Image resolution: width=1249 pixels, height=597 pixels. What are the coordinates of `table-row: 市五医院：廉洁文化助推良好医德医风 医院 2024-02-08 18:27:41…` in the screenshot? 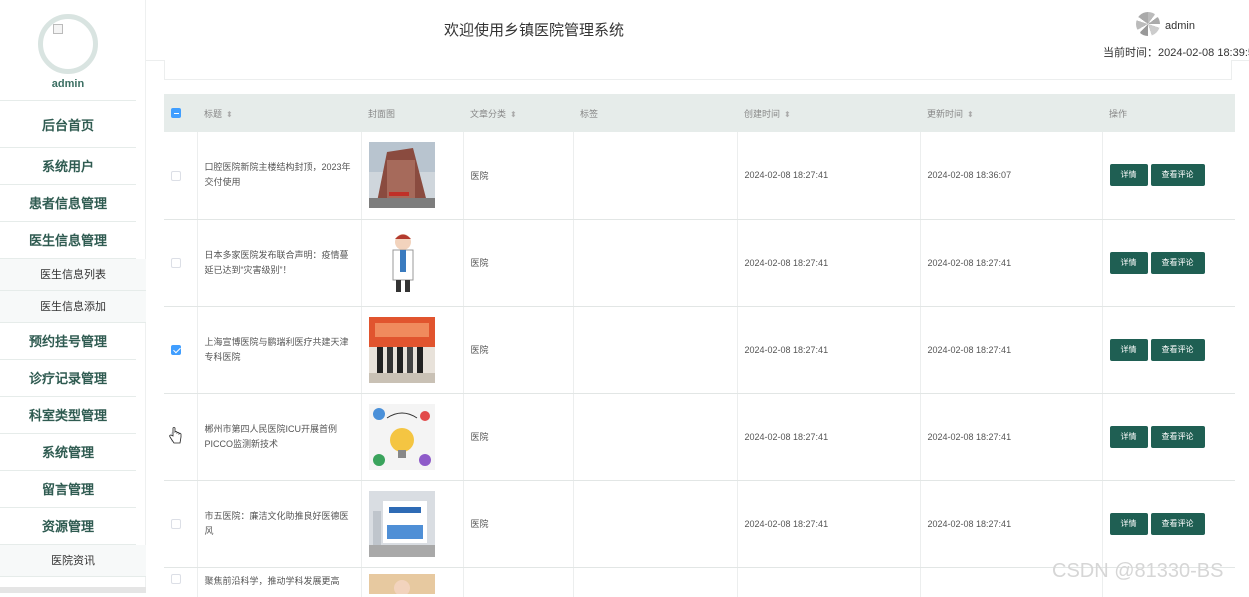 It's located at (699, 524).